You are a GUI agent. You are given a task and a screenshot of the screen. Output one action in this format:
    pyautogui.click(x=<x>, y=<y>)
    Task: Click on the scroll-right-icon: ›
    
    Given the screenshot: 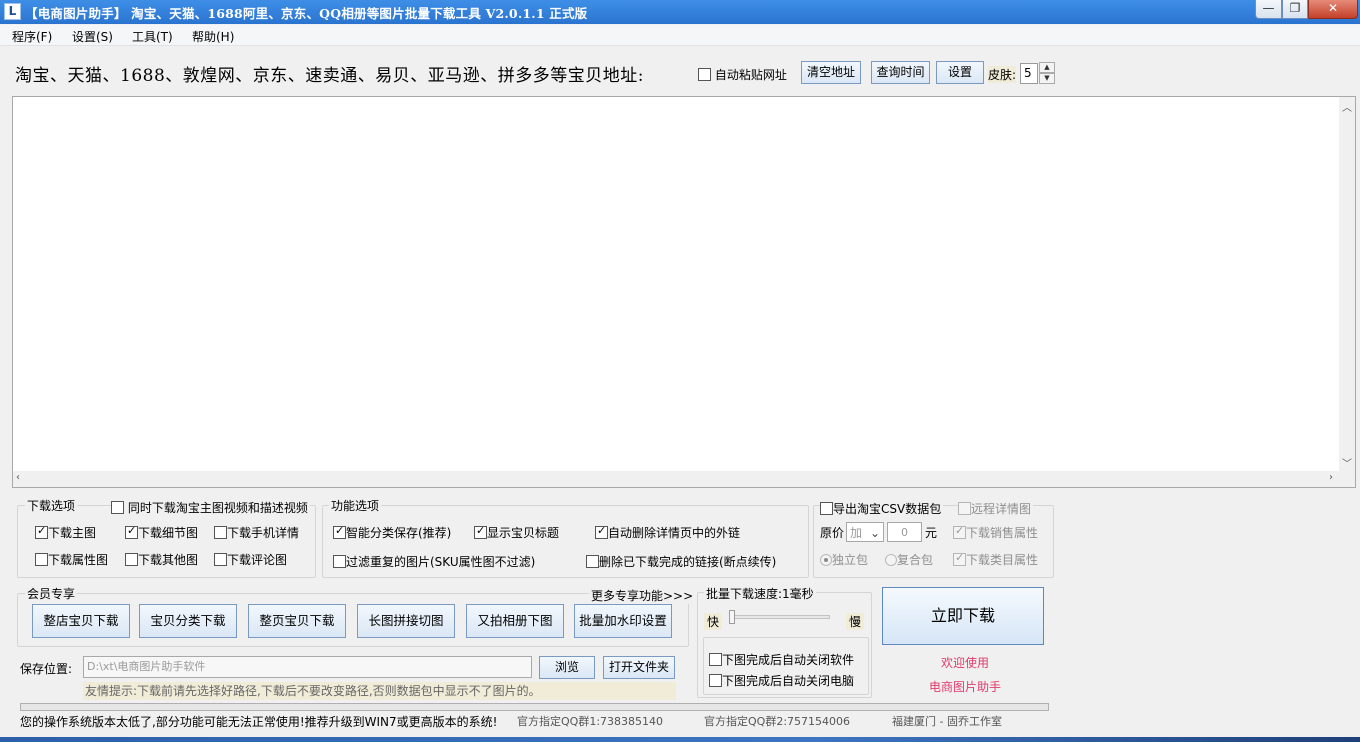 What is the action you would take?
    pyautogui.click(x=1331, y=477)
    